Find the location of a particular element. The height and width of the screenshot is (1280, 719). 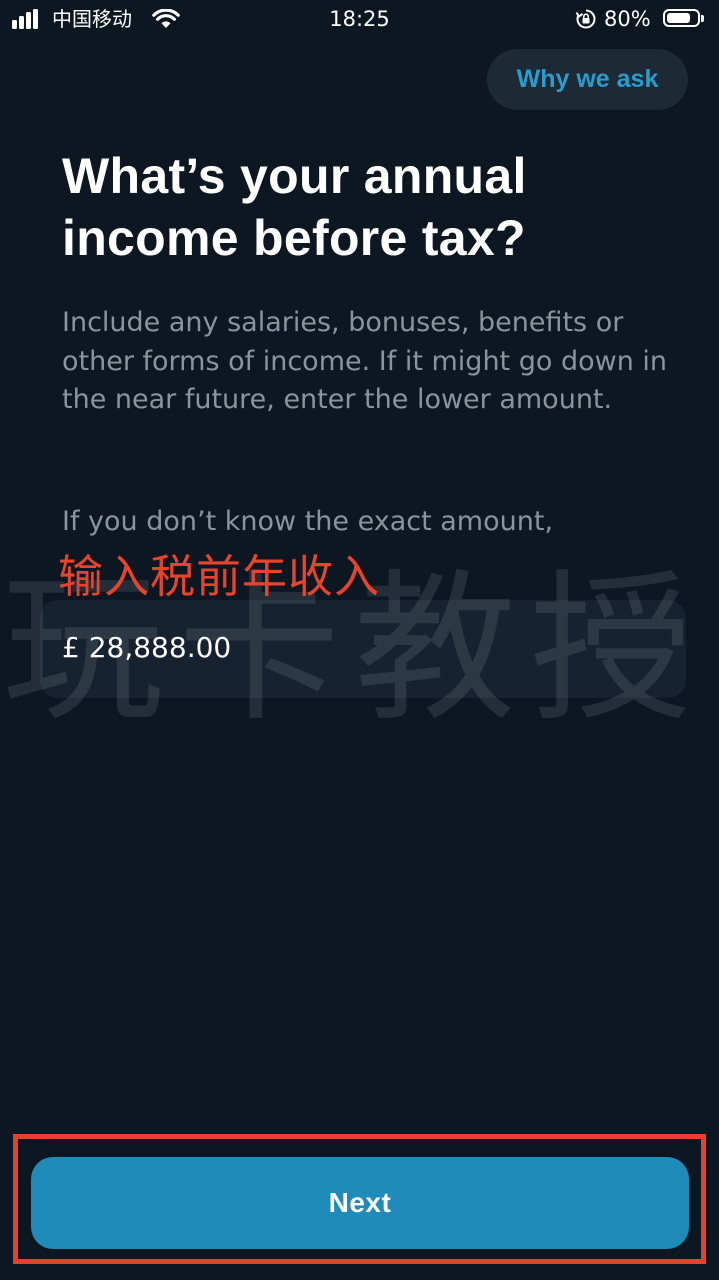

battery-percentage: 80% is located at coordinates (627, 19).